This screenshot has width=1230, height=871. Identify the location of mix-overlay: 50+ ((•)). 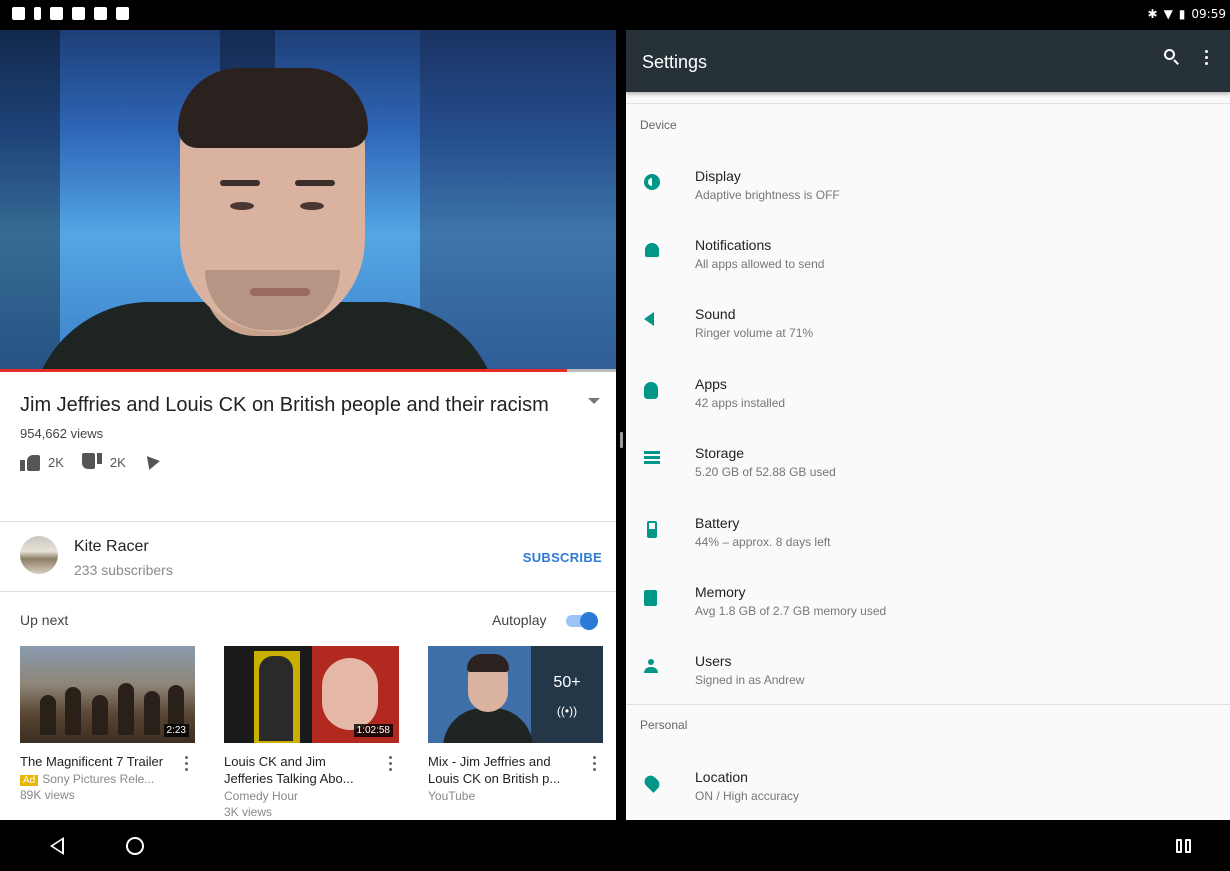
(567, 694).